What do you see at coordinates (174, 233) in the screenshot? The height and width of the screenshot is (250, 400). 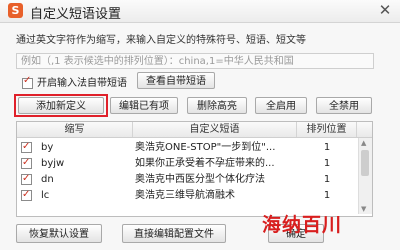 I see `edit-config-file-button: 直接编辑配置文件` at bounding box center [174, 233].